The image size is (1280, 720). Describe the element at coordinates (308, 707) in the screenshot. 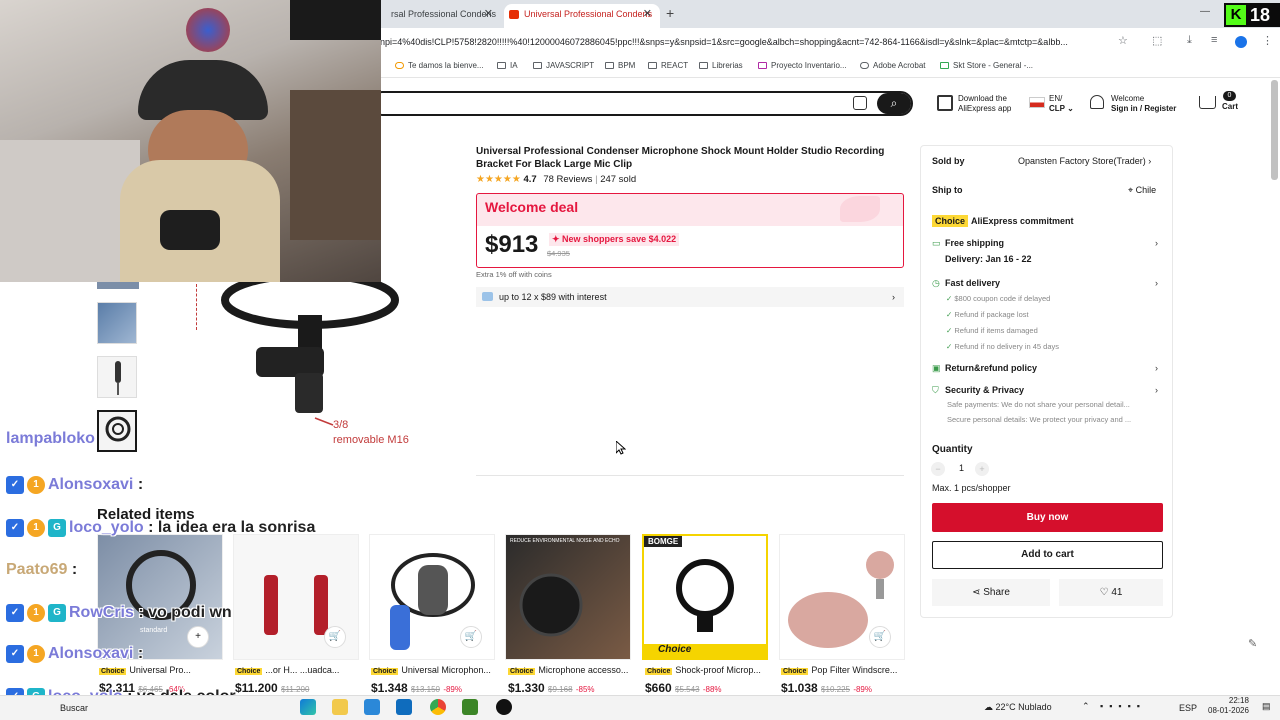

I see `edge-icon` at that location.